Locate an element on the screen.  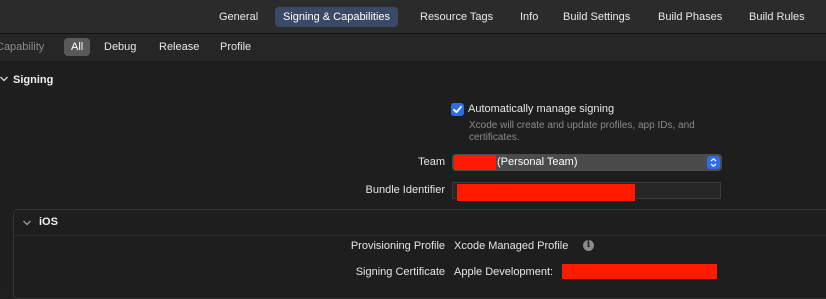
team-value: (Personal Team) is located at coordinates (537, 162).